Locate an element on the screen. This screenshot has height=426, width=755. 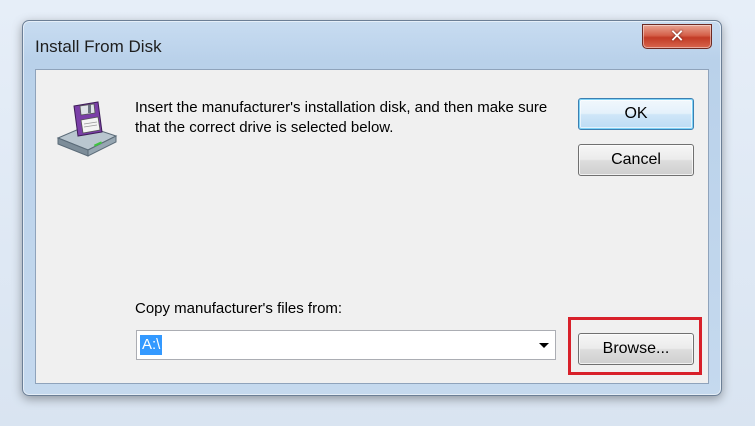
title-bar: Install From Disk ✕ is located at coordinates (372, 45).